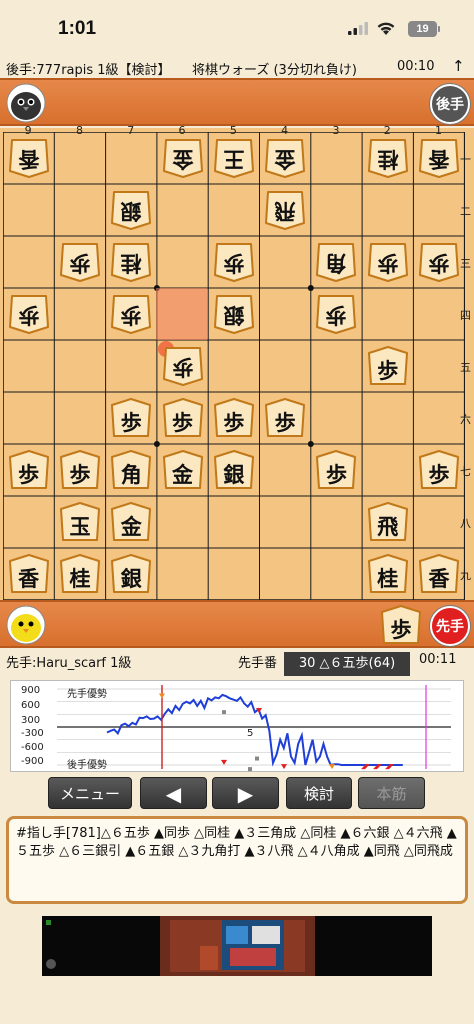 The image size is (474, 1024). What do you see at coordinates (245, 793) in the screenshot?
I see `next-move-button: ▶` at bounding box center [245, 793].